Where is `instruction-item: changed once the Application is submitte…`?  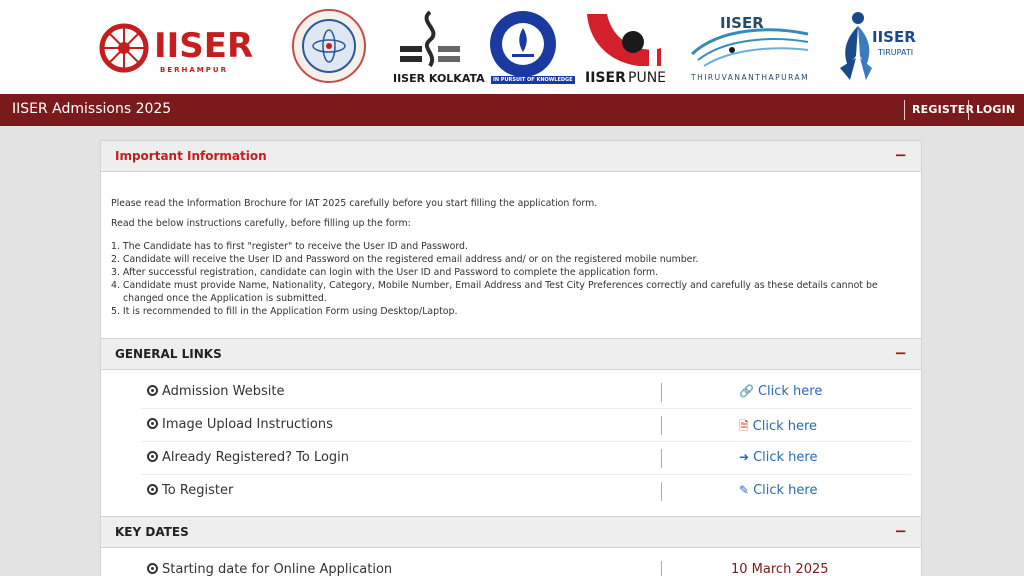 instruction-item: changed once the Application is submitte… is located at coordinates (225, 298).